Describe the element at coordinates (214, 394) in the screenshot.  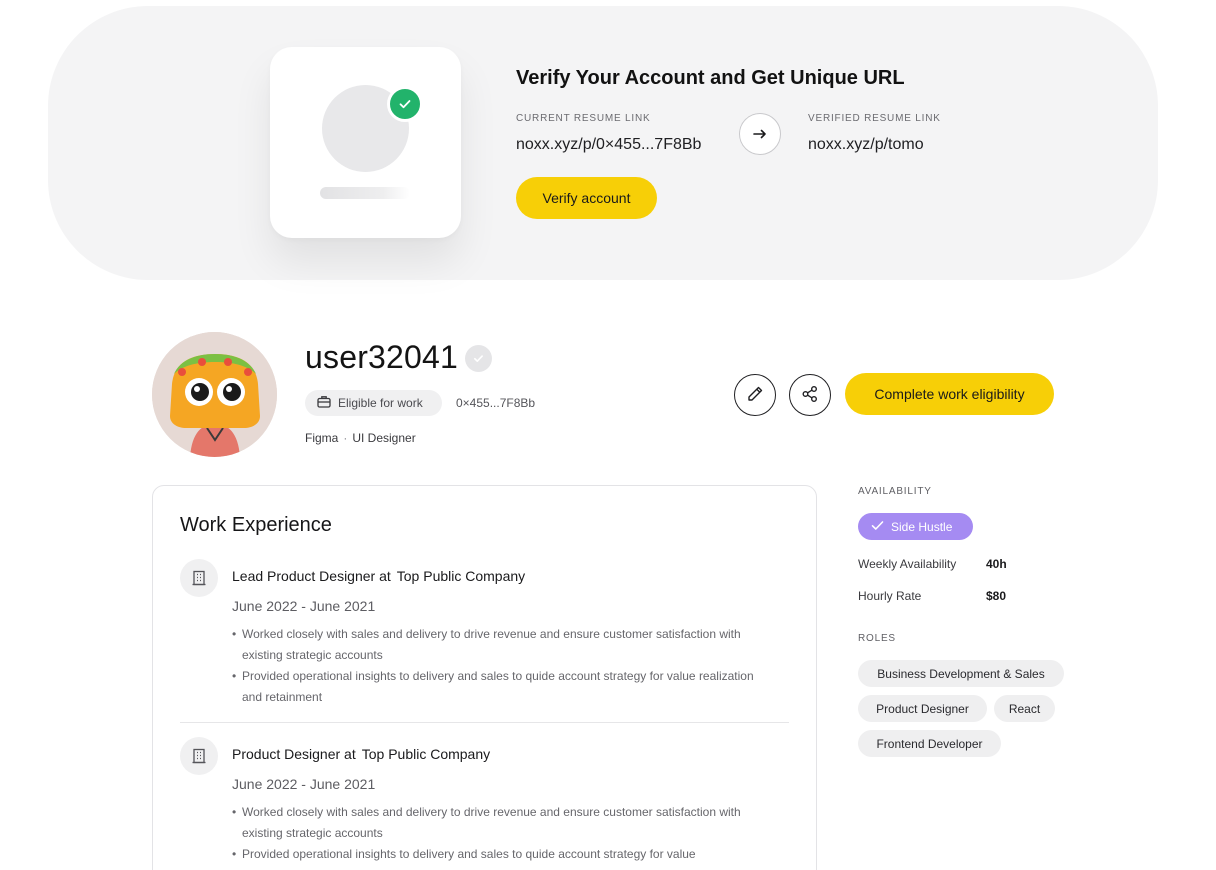
I see `avatar` at that location.